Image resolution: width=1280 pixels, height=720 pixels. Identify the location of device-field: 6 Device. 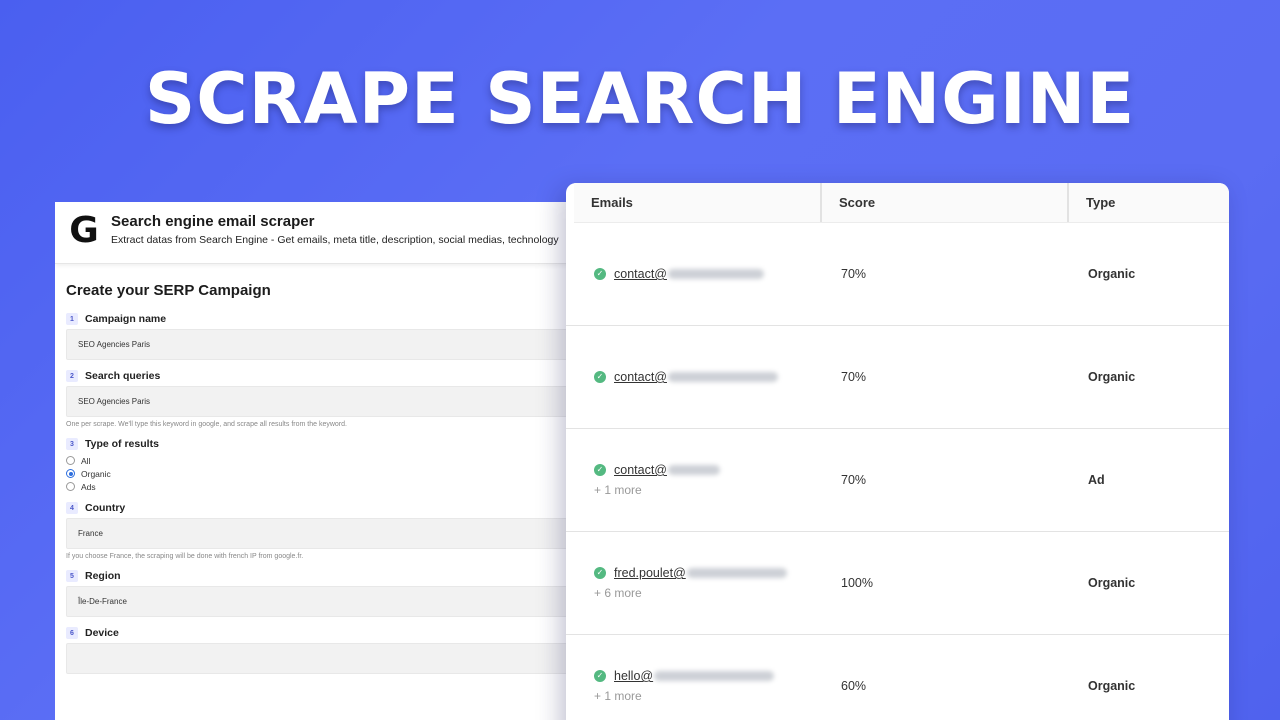
(326, 650).